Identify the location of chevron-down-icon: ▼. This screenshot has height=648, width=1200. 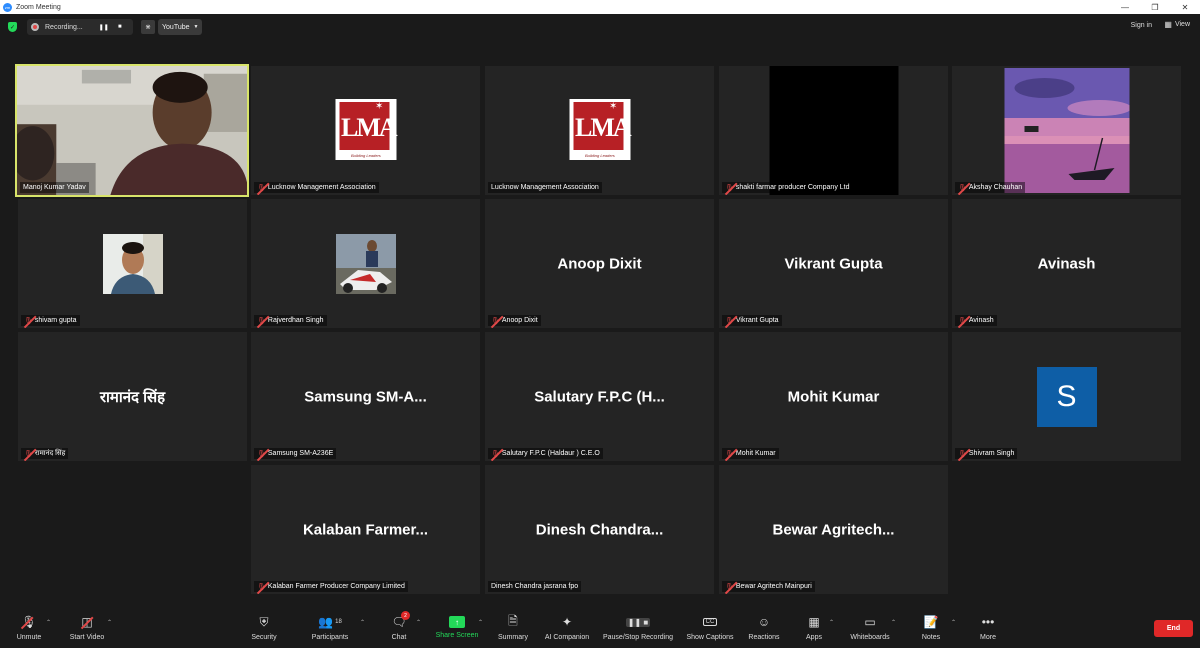
(196, 27).